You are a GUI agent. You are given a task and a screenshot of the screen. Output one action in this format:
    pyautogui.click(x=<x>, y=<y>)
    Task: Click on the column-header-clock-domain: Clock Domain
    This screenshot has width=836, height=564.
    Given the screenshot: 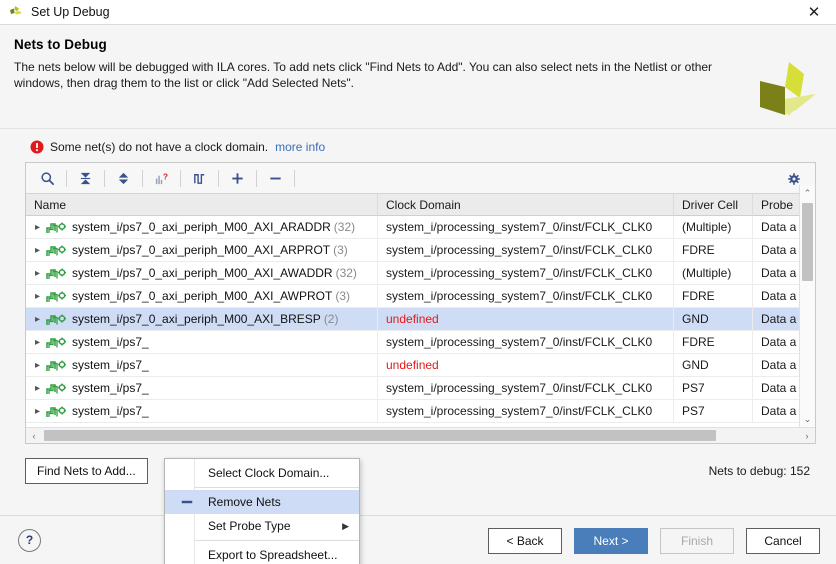 What is the action you would take?
    pyautogui.click(x=526, y=204)
    